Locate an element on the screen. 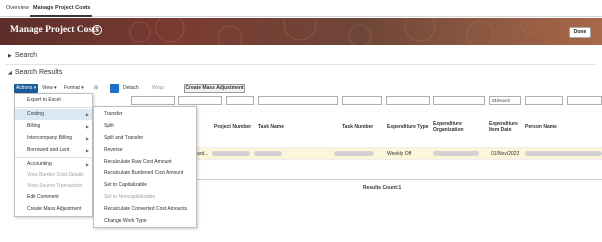 Image resolution: width=602 pixels, height=242 pixels. results-section-header: ◢ Search Results is located at coordinates (35, 72).